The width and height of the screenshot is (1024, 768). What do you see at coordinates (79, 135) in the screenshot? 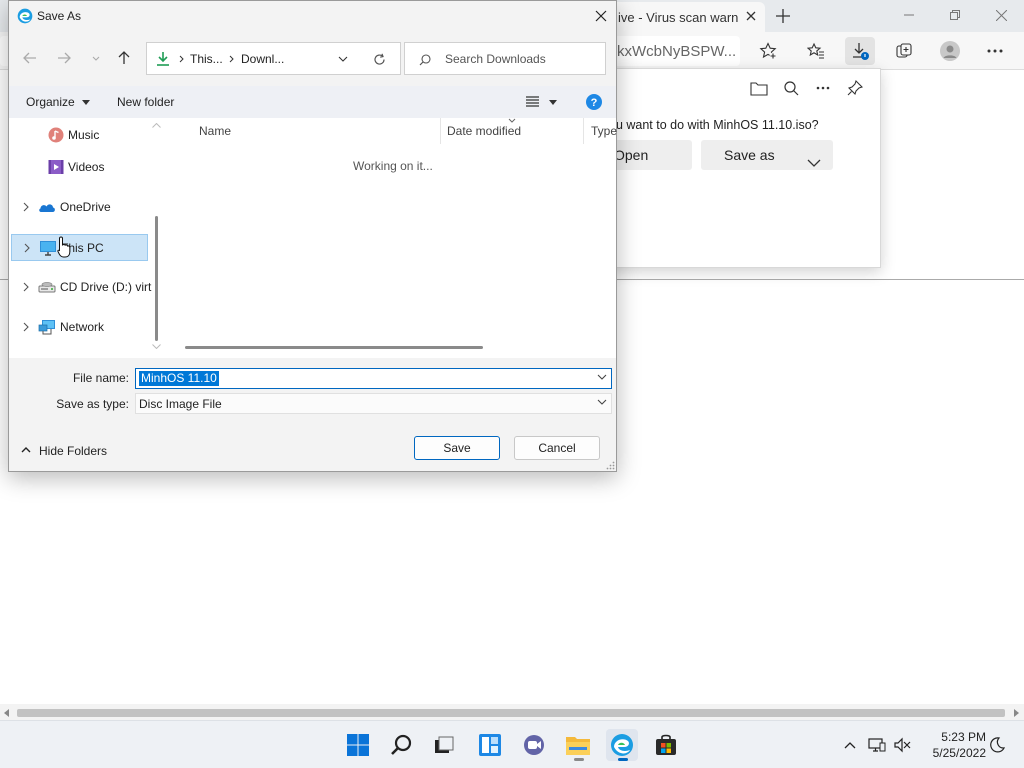
I see `nav-item-music: Music` at bounding box center [79, 135].